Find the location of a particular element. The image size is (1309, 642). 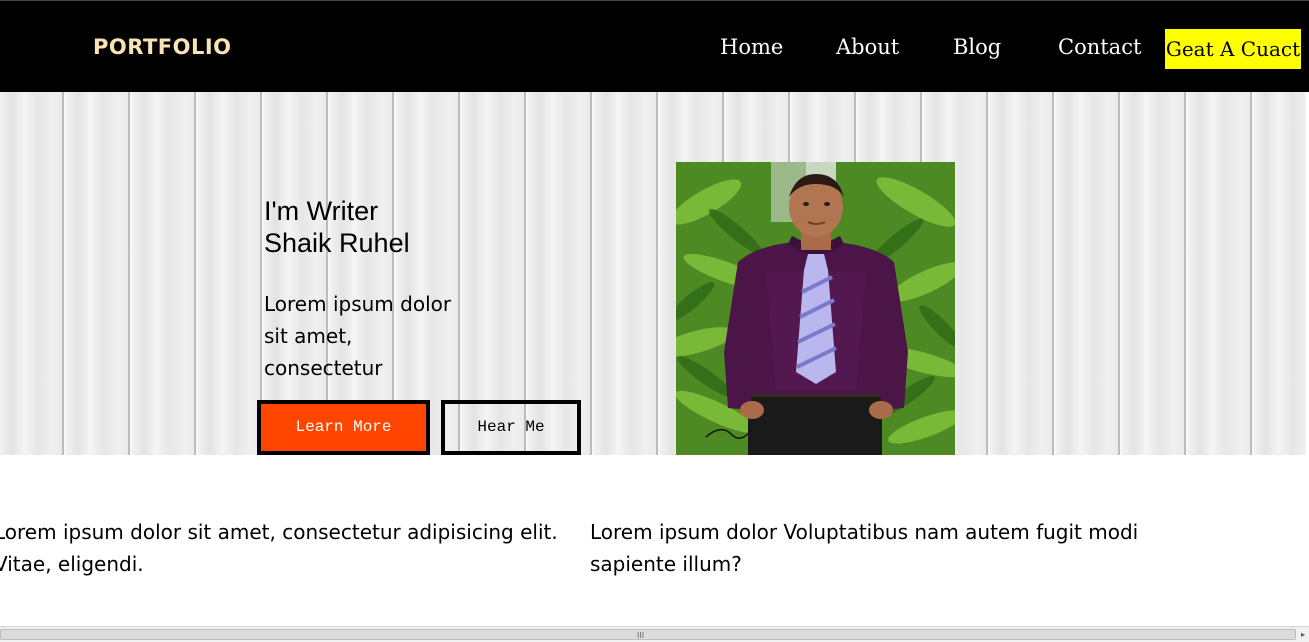

hero-name: Shaik Ruhel is located at coordinates (337, 243).